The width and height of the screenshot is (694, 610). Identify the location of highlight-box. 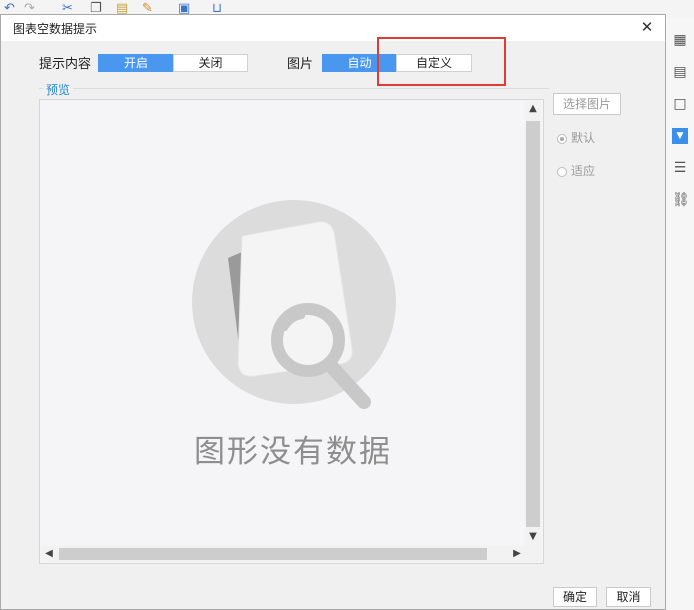
(441, 61).